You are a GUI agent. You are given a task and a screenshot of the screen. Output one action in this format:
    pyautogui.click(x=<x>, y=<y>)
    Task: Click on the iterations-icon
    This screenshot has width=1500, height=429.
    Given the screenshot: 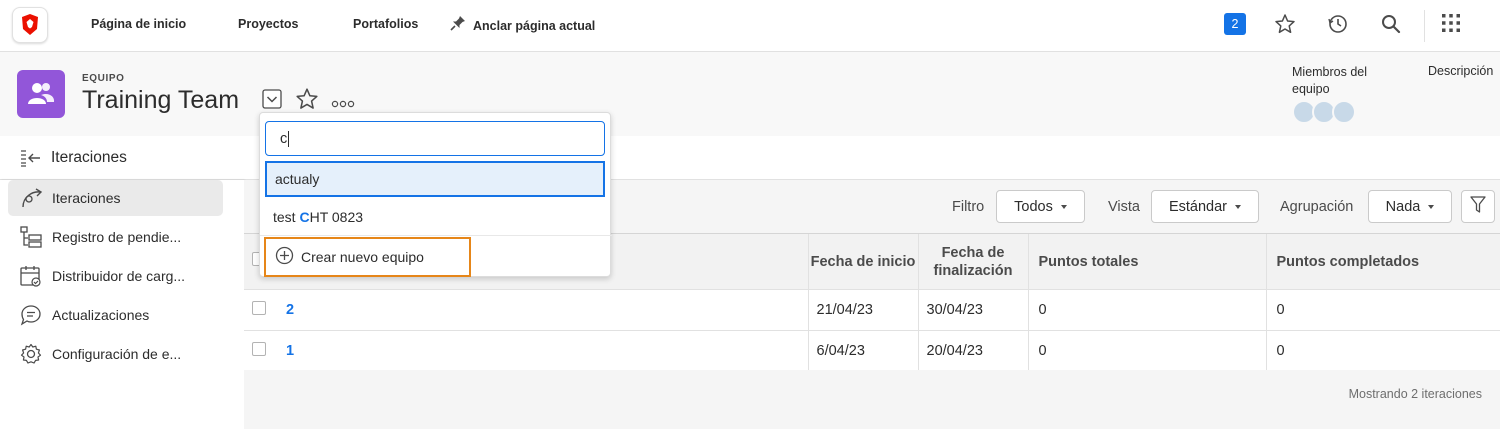 What is the action you would take?
    pyautogui.click(x=34, y=198)
    